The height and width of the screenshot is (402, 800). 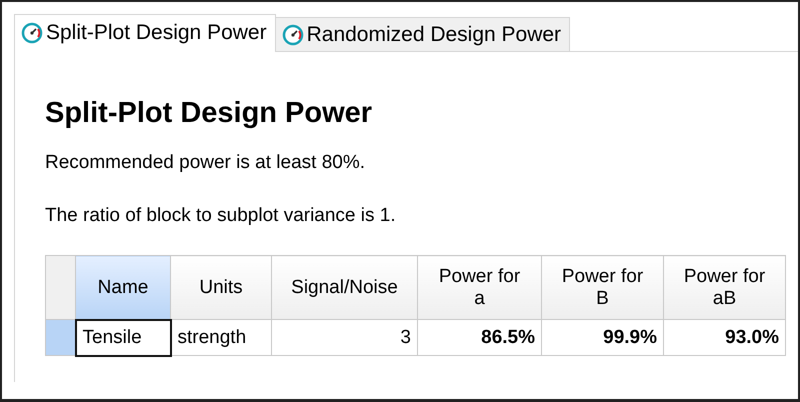 What do you see at coordinates (345, 288) in the screenshot?
I see `column-header: Signal/Noise` at bounding box center [345, 288].